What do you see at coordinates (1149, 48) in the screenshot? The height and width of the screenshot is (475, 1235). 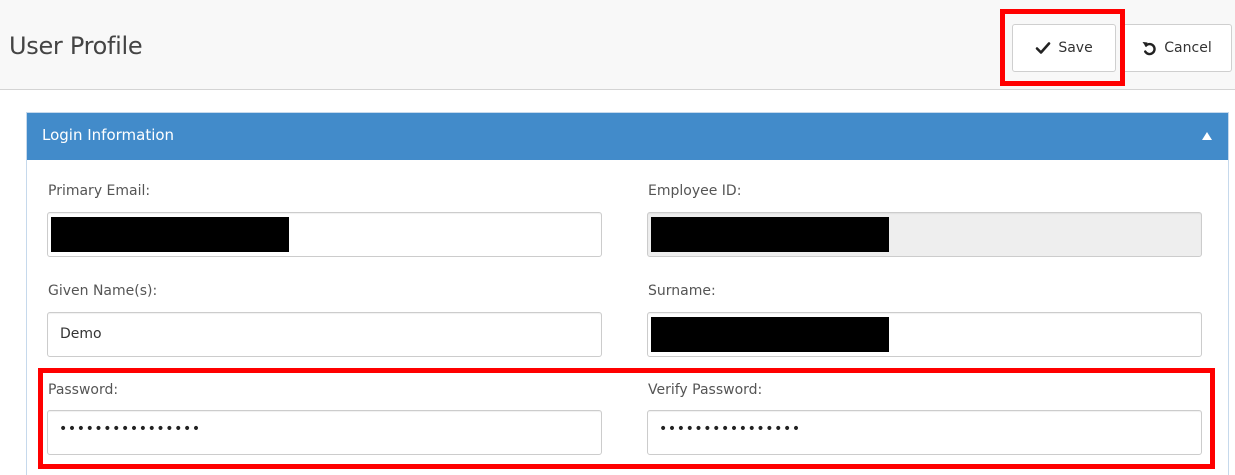 I see `undo-icon` at bounding box center [1149, 48].